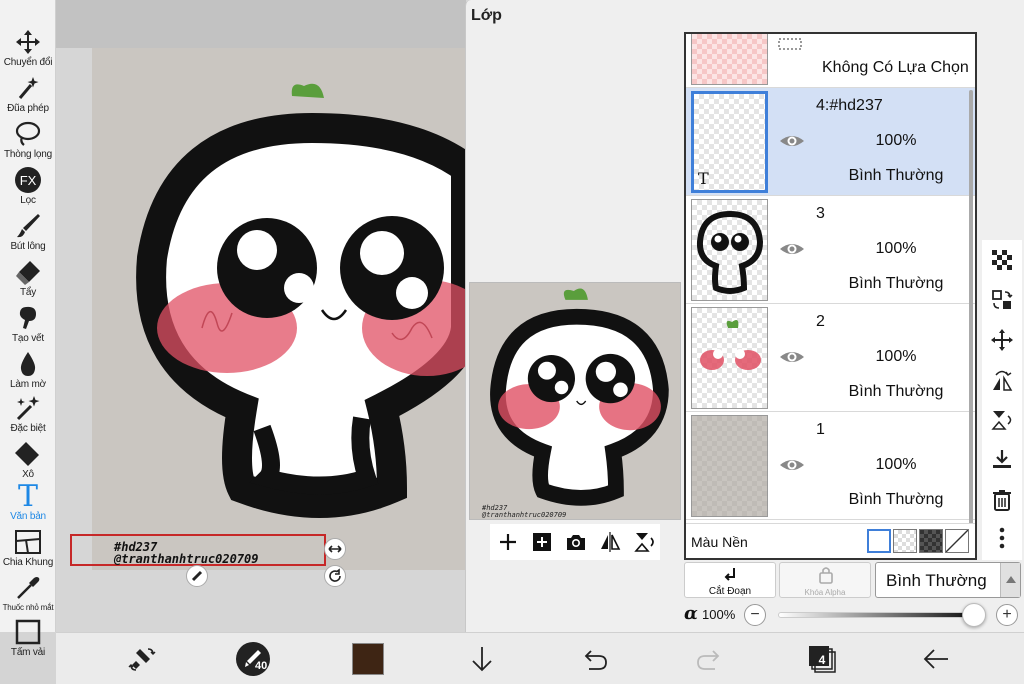 Image resolution: width=1024 pixels, height=684 pixels. Describe the element at coordinates (876, 615) in the screenshot. I see `opacity-slider` at that location.